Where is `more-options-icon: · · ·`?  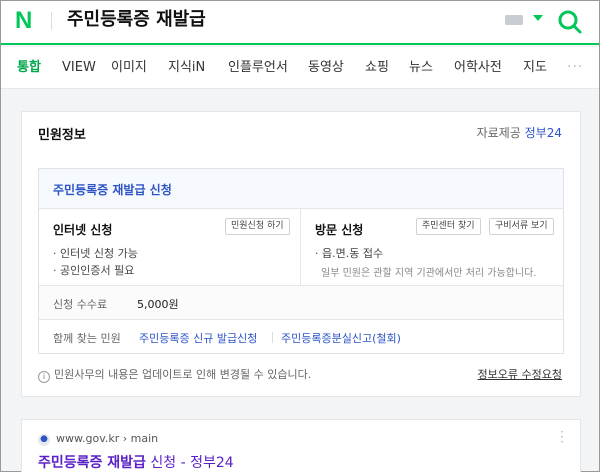
more-options-icon: · · · is located at coordinates (562, 437).